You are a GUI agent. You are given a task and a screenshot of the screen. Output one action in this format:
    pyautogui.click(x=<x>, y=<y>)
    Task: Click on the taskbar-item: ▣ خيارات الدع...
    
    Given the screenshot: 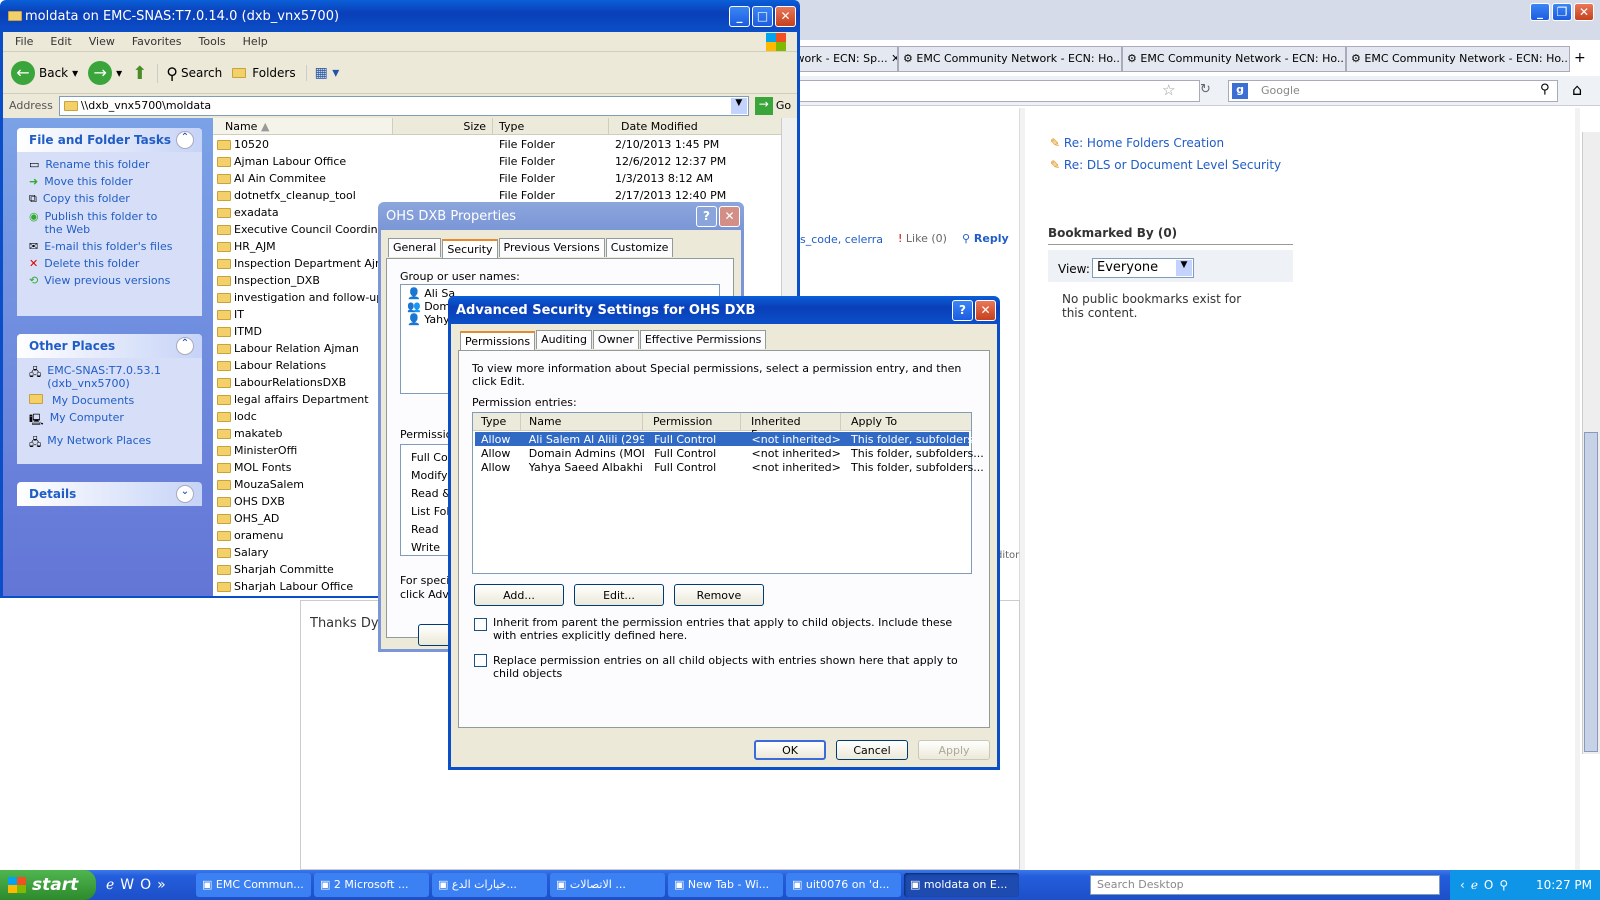 What is the action you would take?
    pyautogui.click(x=489, y=885)
    